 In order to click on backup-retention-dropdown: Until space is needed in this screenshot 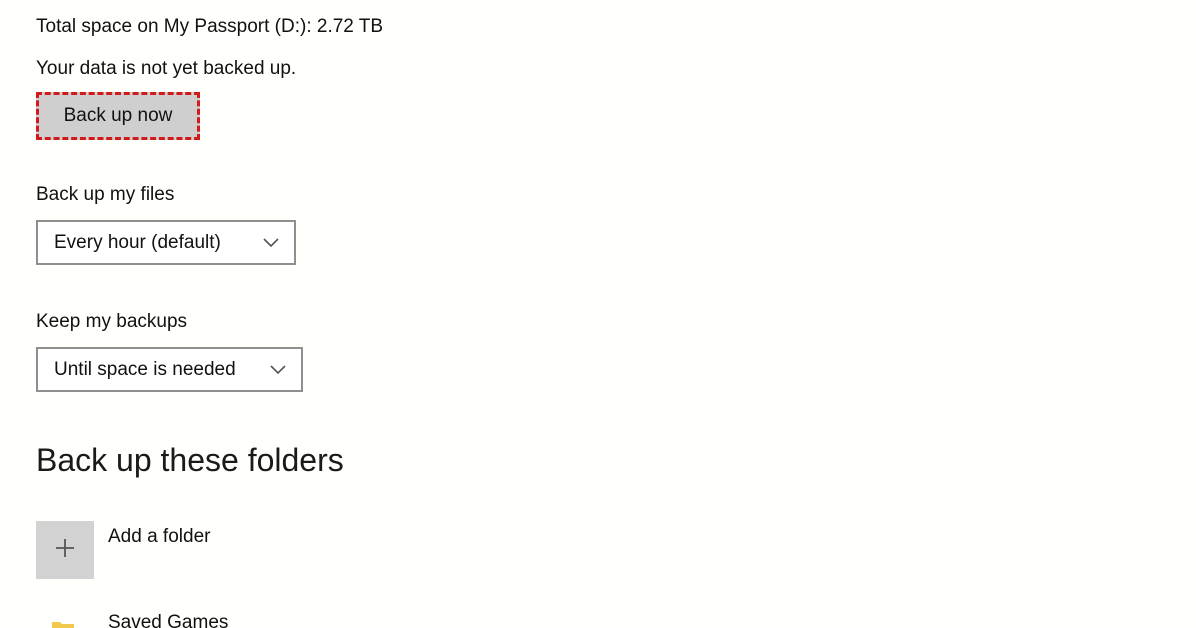, I will do `click(169, 369)`.